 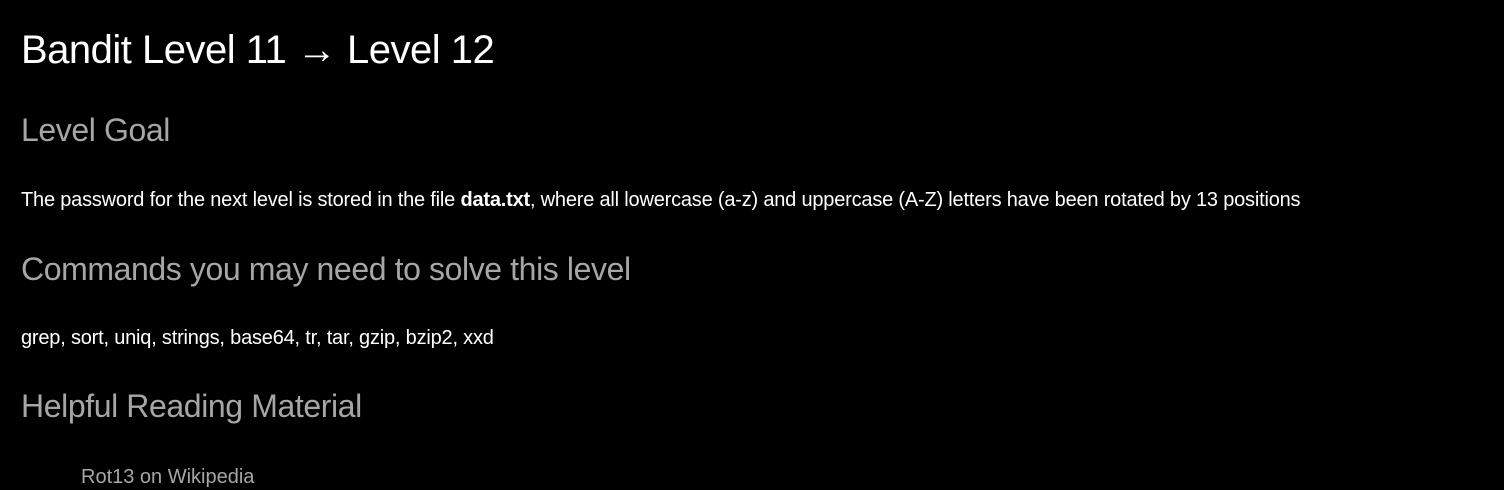 I want to click on page-title: Bandit Level 11 → Level 12, so click(x=258, y=50).